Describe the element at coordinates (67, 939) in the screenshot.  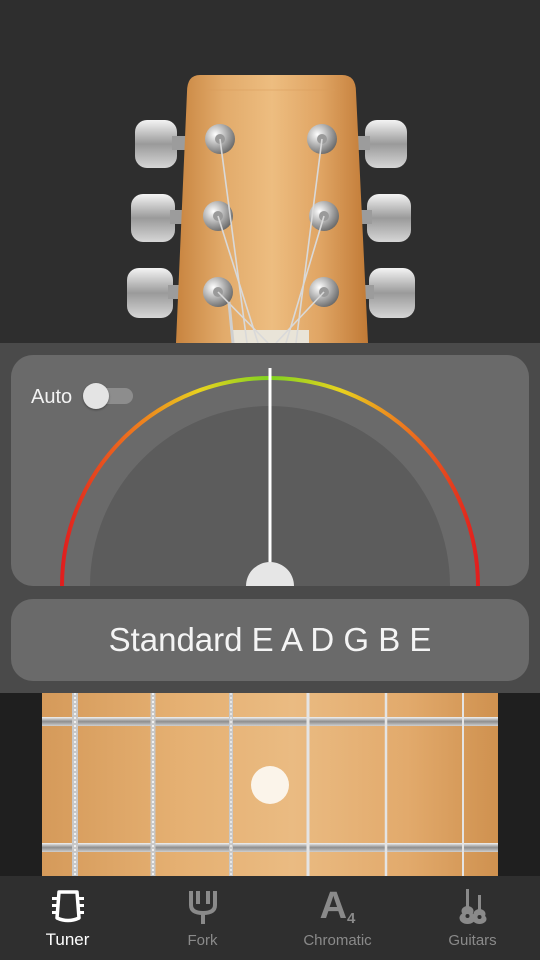
I see `tab-tuner-label: Tuner` at that location.